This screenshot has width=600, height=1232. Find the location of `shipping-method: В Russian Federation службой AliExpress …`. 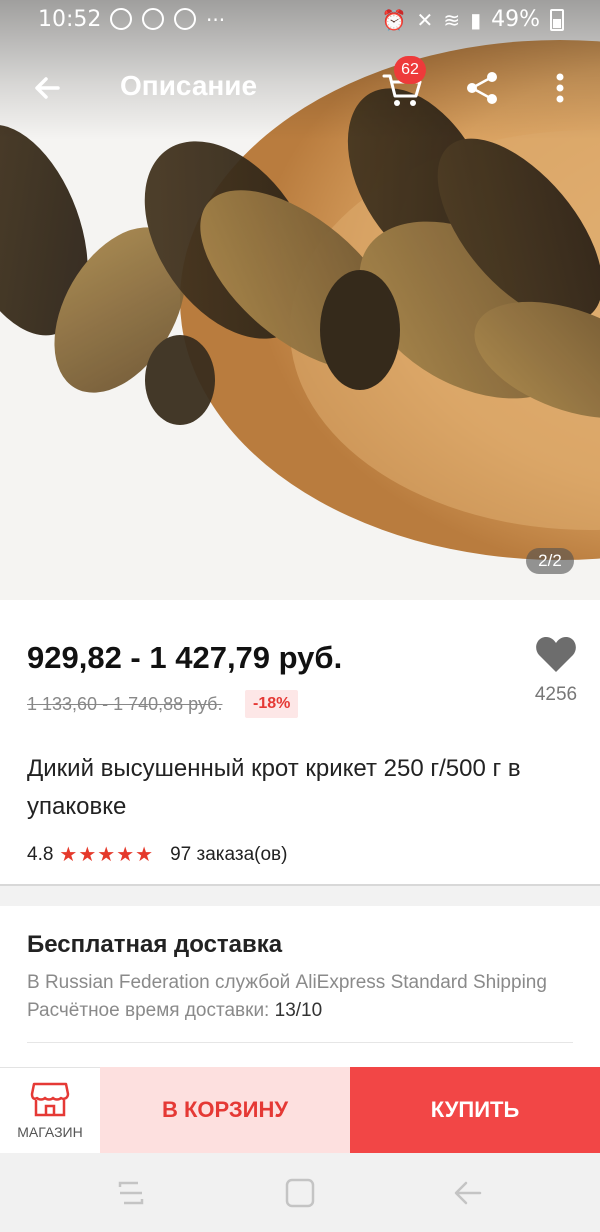

shipping-method: В Russian Federation службой AliExpress … is located at coordinates (287, 982).